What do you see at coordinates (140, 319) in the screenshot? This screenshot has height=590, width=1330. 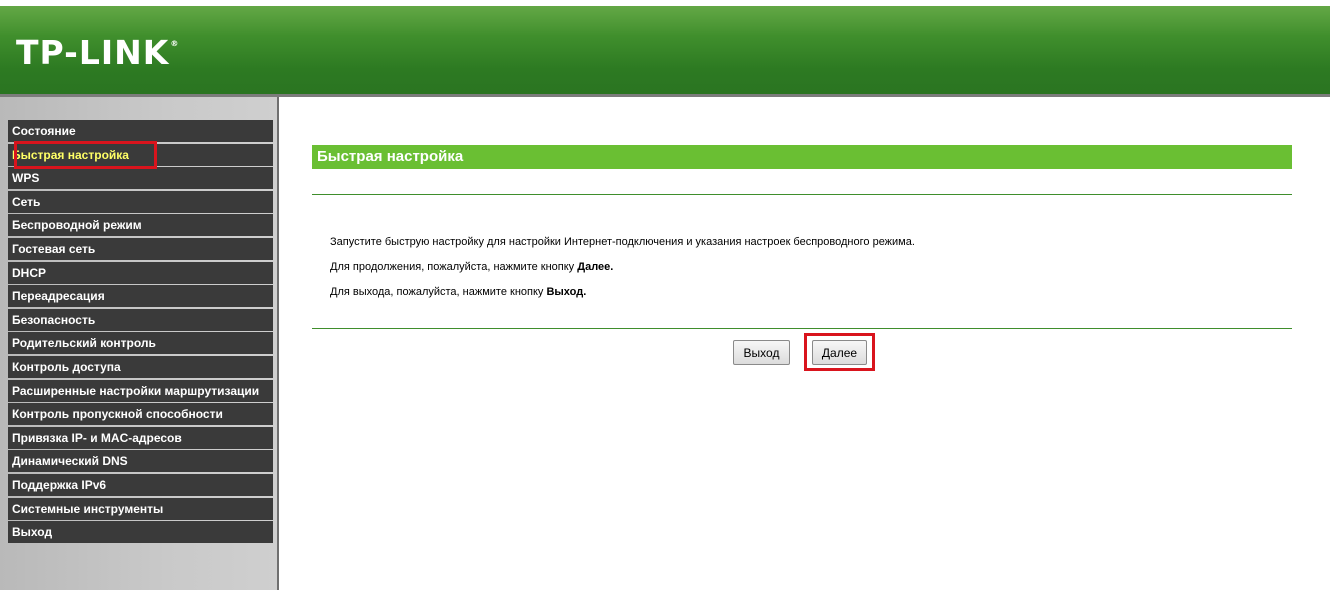 I see `sidebar-item-security: Безопасность` at bounding box center [140, 319].